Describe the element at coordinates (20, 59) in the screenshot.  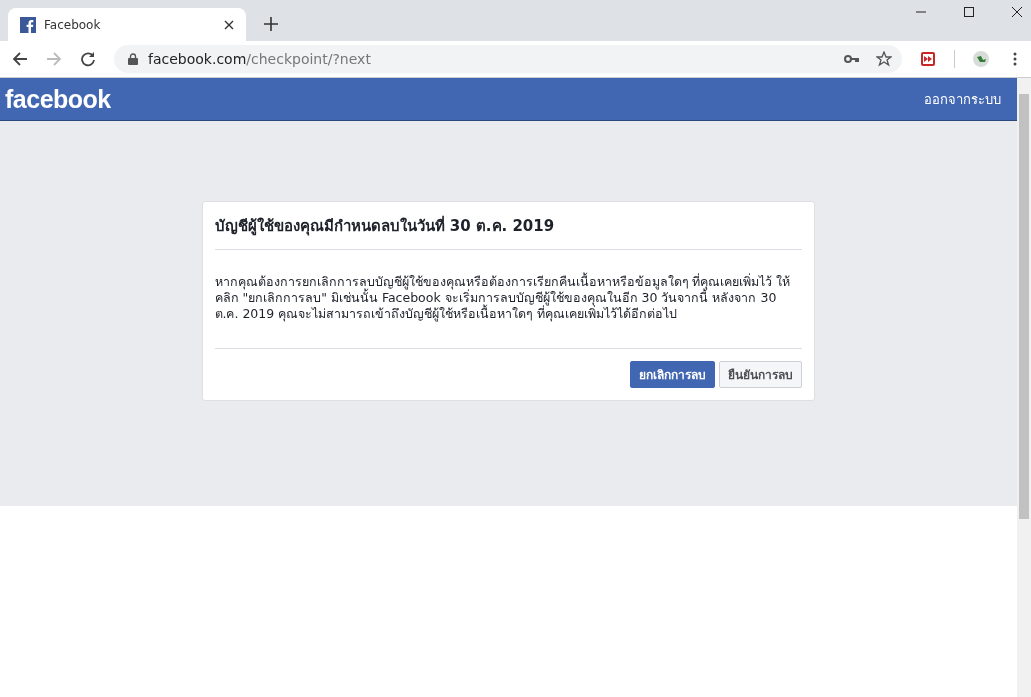
I see `back-icon` at that location.